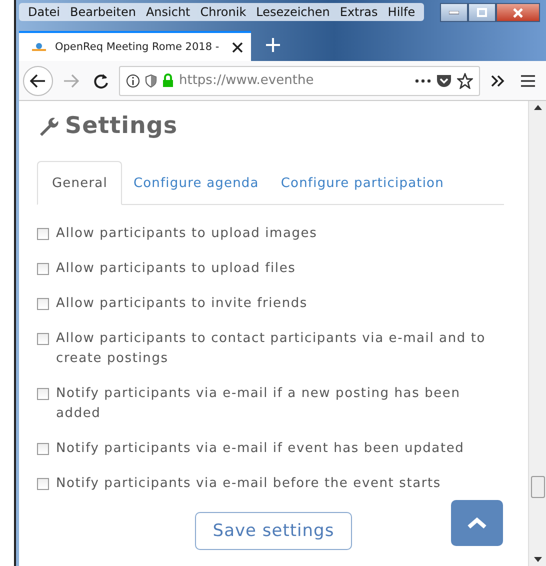  What do you see at coordinates (260, 449) in the screenshot?
I see `option-label: Notify participants via e-mail if event has been updated` at bounding box center [260, 449].